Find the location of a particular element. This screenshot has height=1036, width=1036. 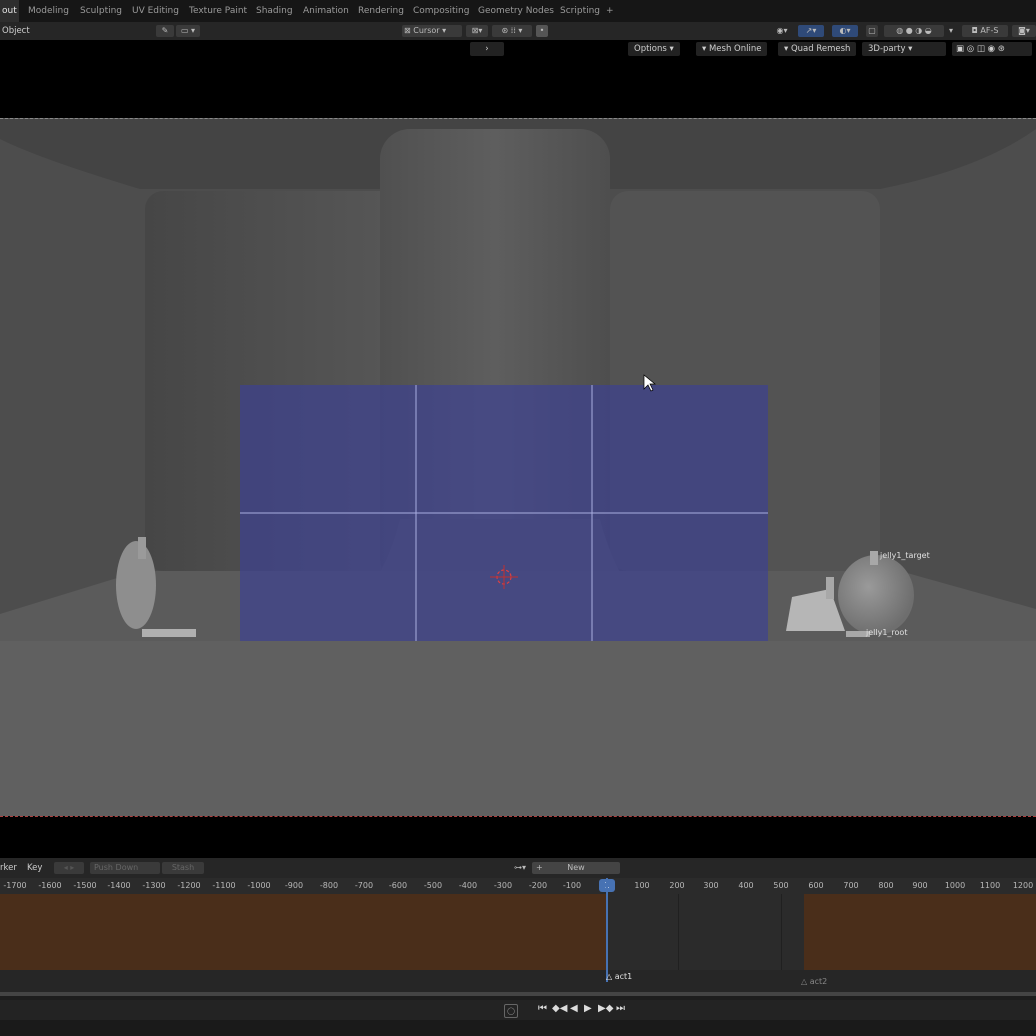

play-icon: ▶ is located at coordinates (588, 1008).